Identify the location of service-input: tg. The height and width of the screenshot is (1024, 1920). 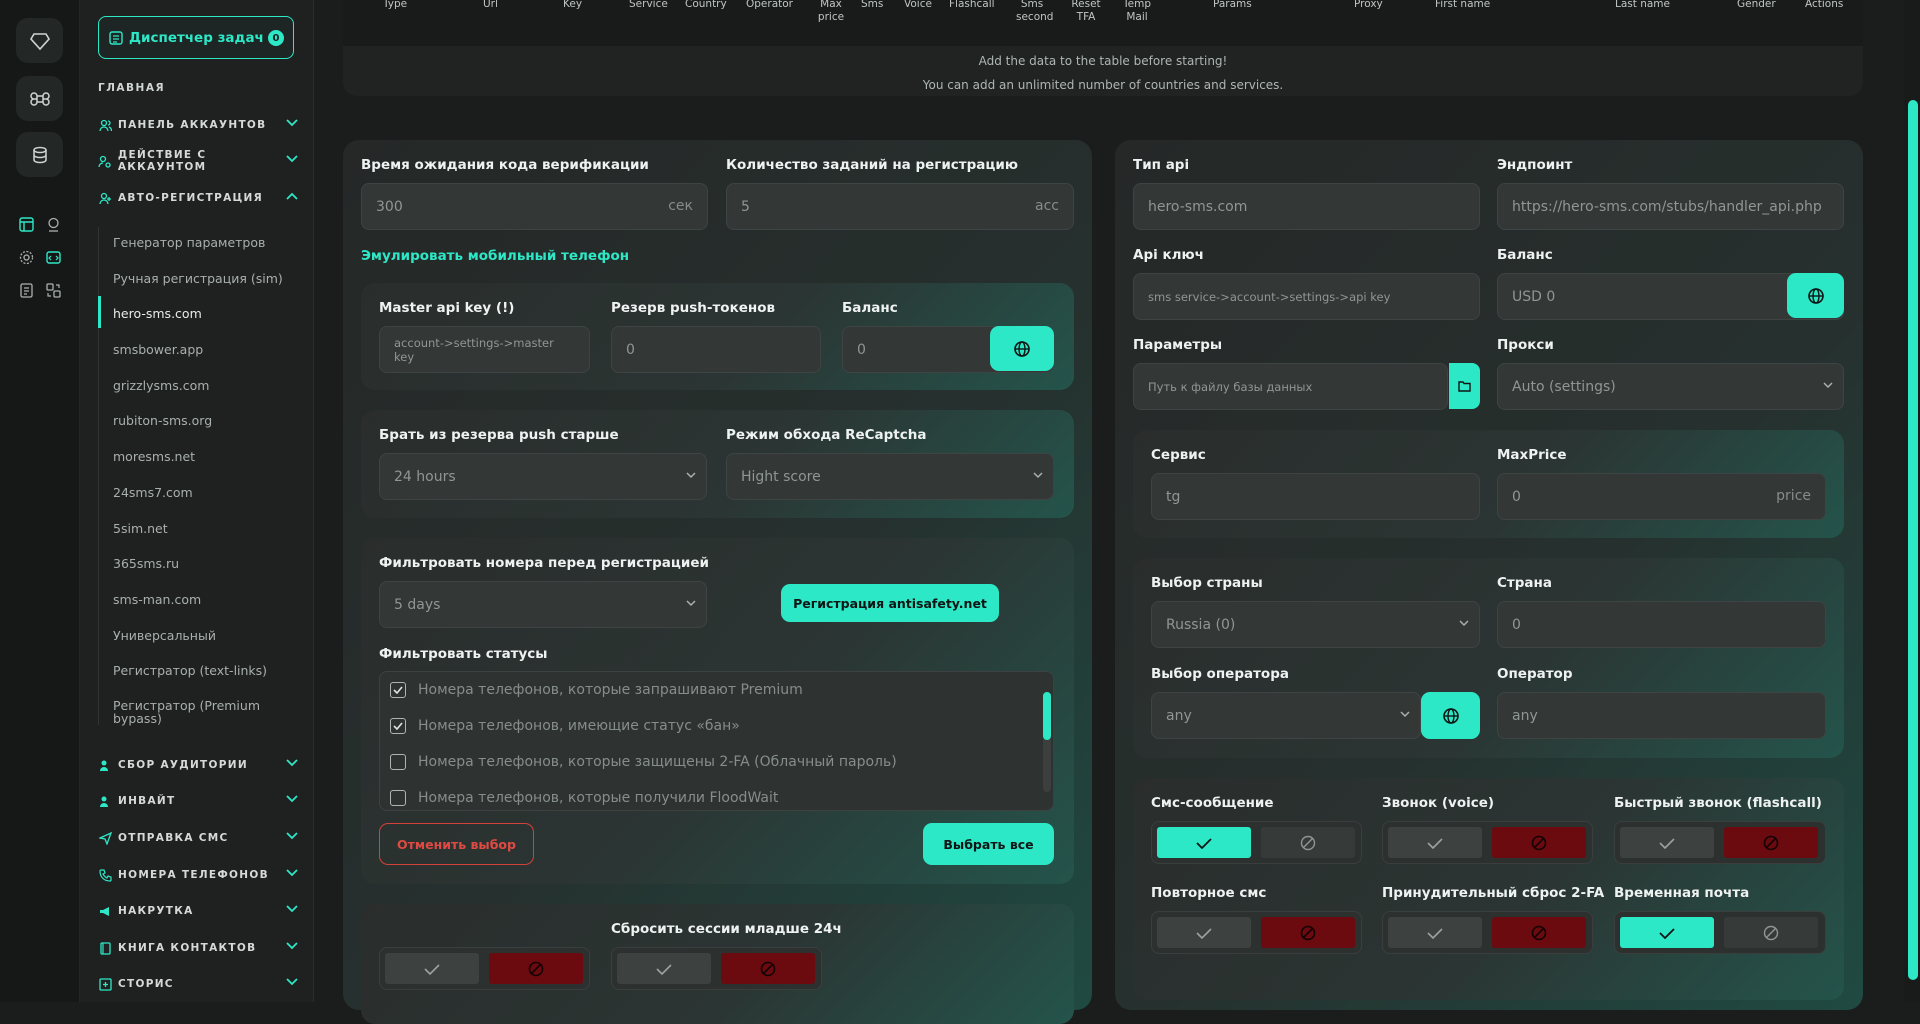
(1315, 496).